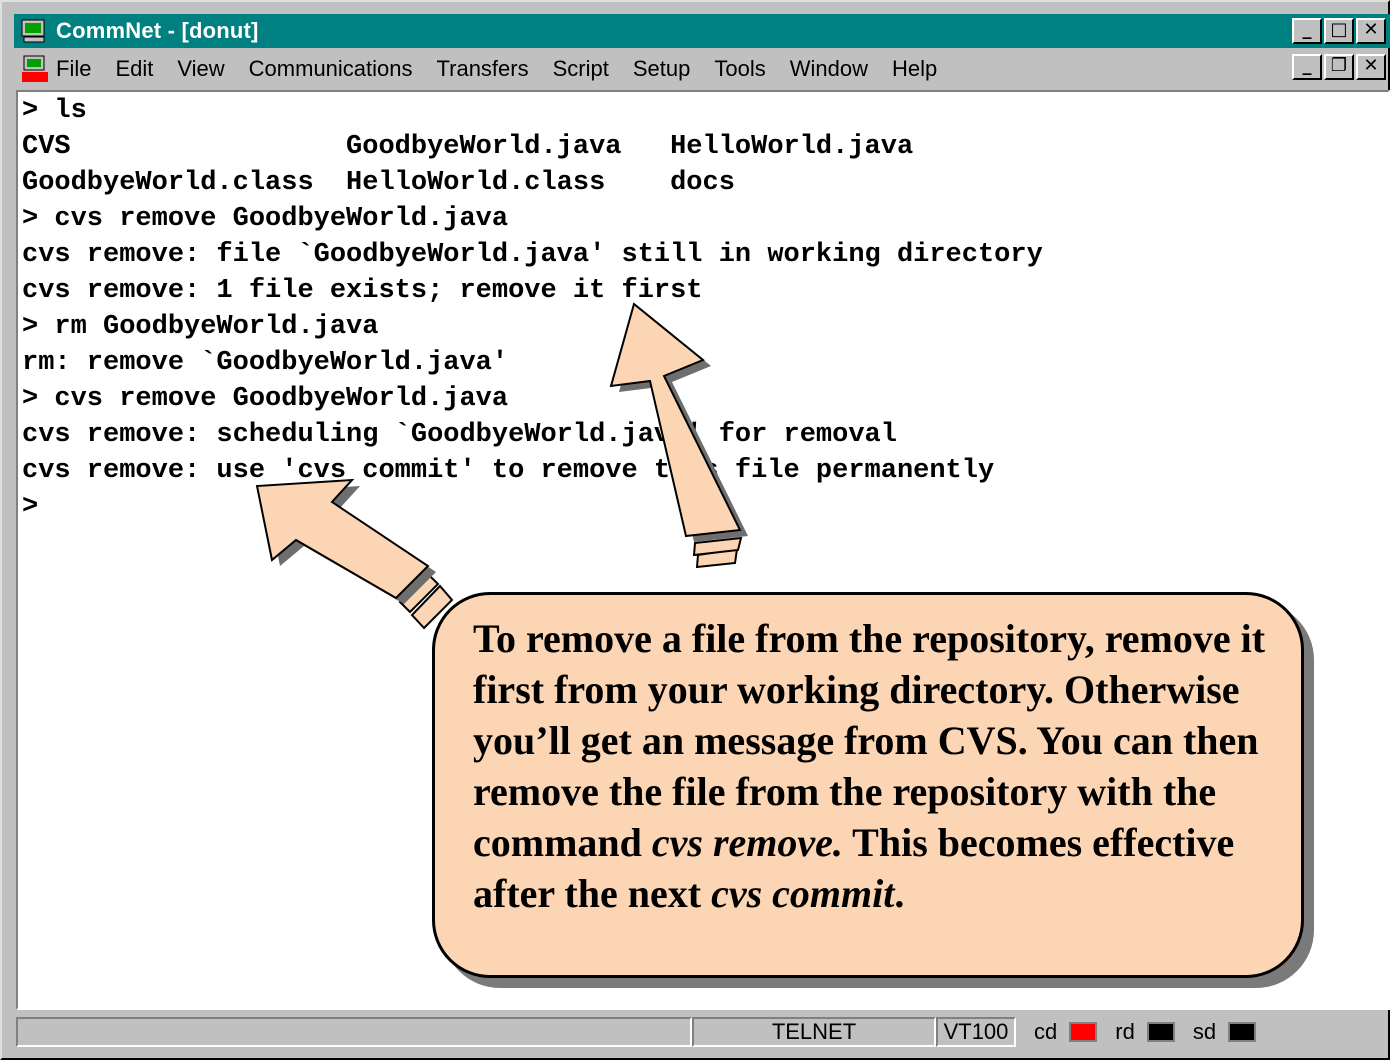  Describe the element at coordinates (914, 69) in the screenshot. I see `menu-help: Help` at that location.